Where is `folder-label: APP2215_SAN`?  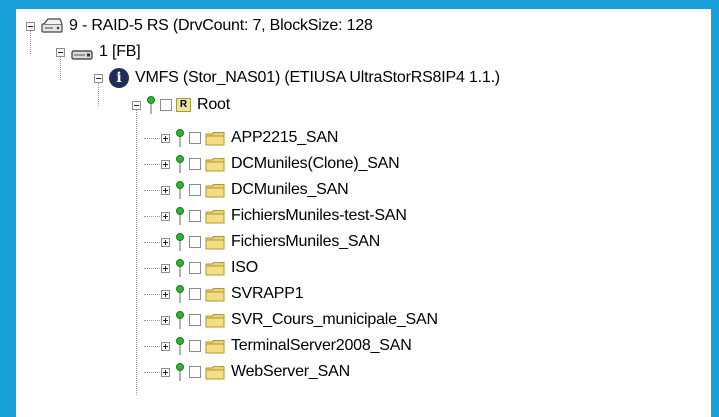
folder-label: APP2215_SAN is located at coordinates (285, 137).